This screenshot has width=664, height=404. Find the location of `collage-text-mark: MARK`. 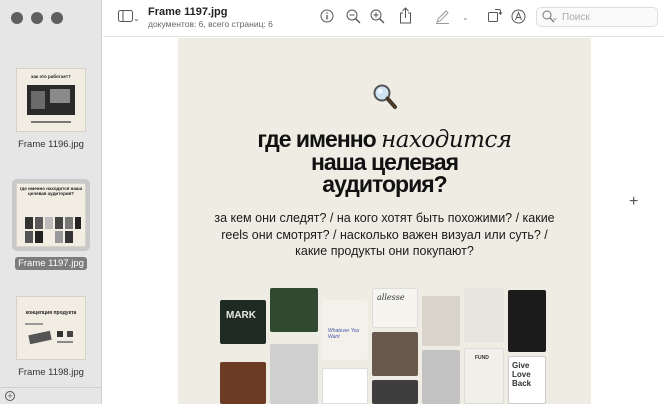

collage-text-mark: MARK is located at coordinates (241, 315).